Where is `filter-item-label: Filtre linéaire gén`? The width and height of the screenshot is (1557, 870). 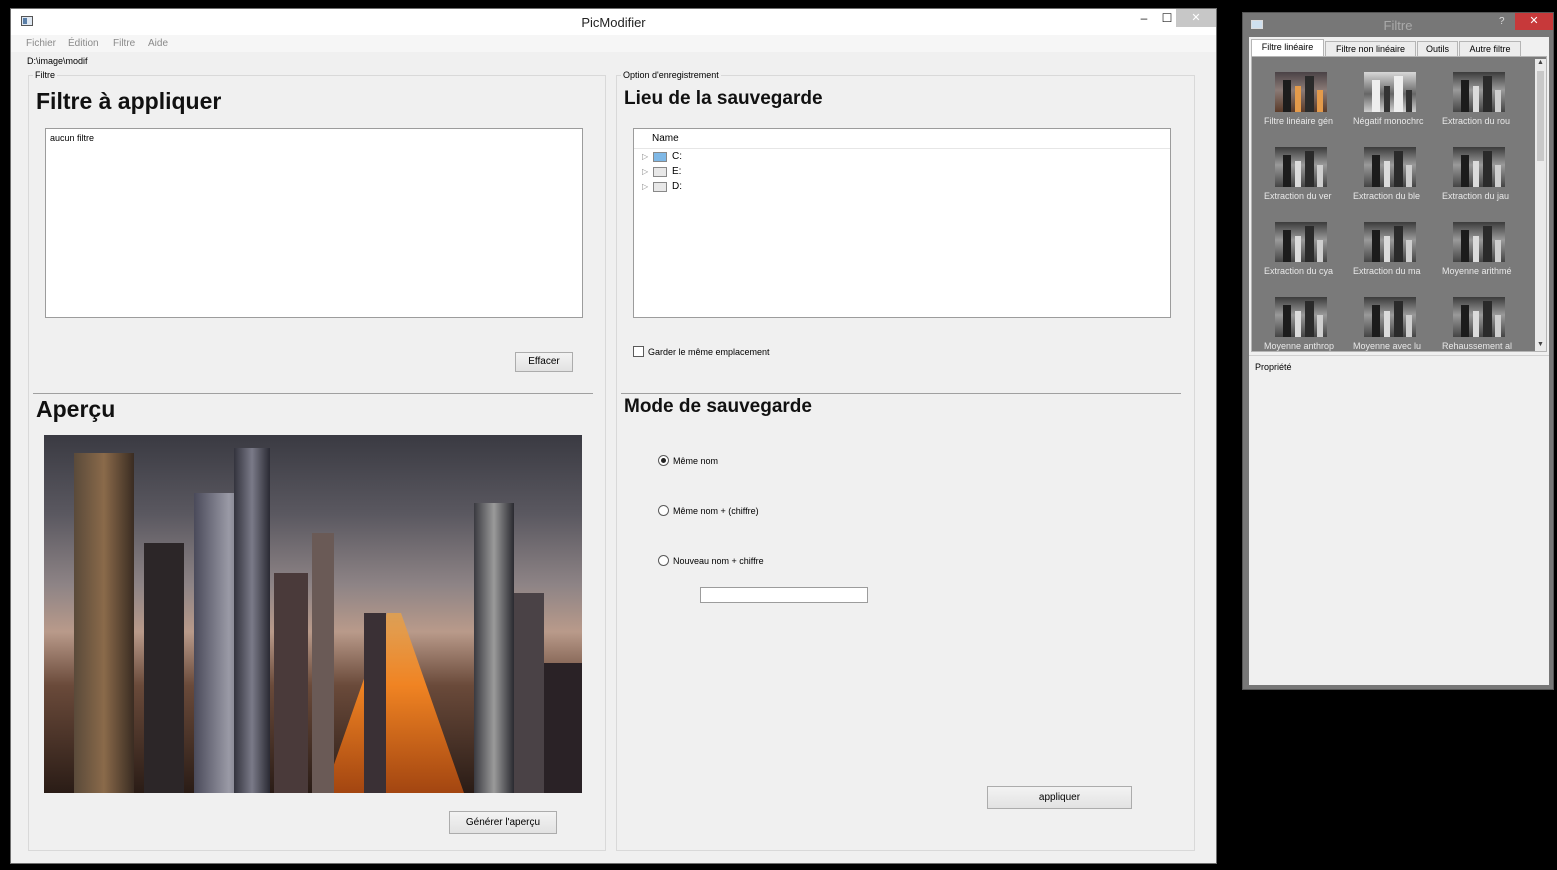 filter-item-label: Filtre linéaire gén is located at coordinates (1307, 121).